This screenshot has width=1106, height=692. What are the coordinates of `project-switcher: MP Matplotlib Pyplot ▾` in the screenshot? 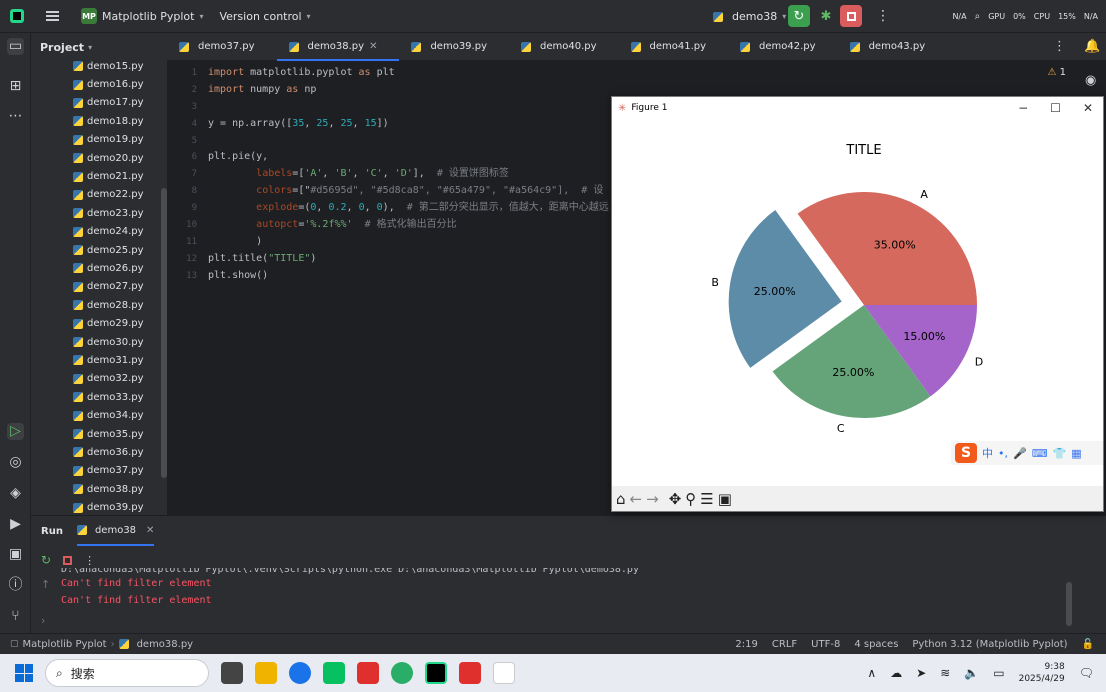 It's located at (131, 16).